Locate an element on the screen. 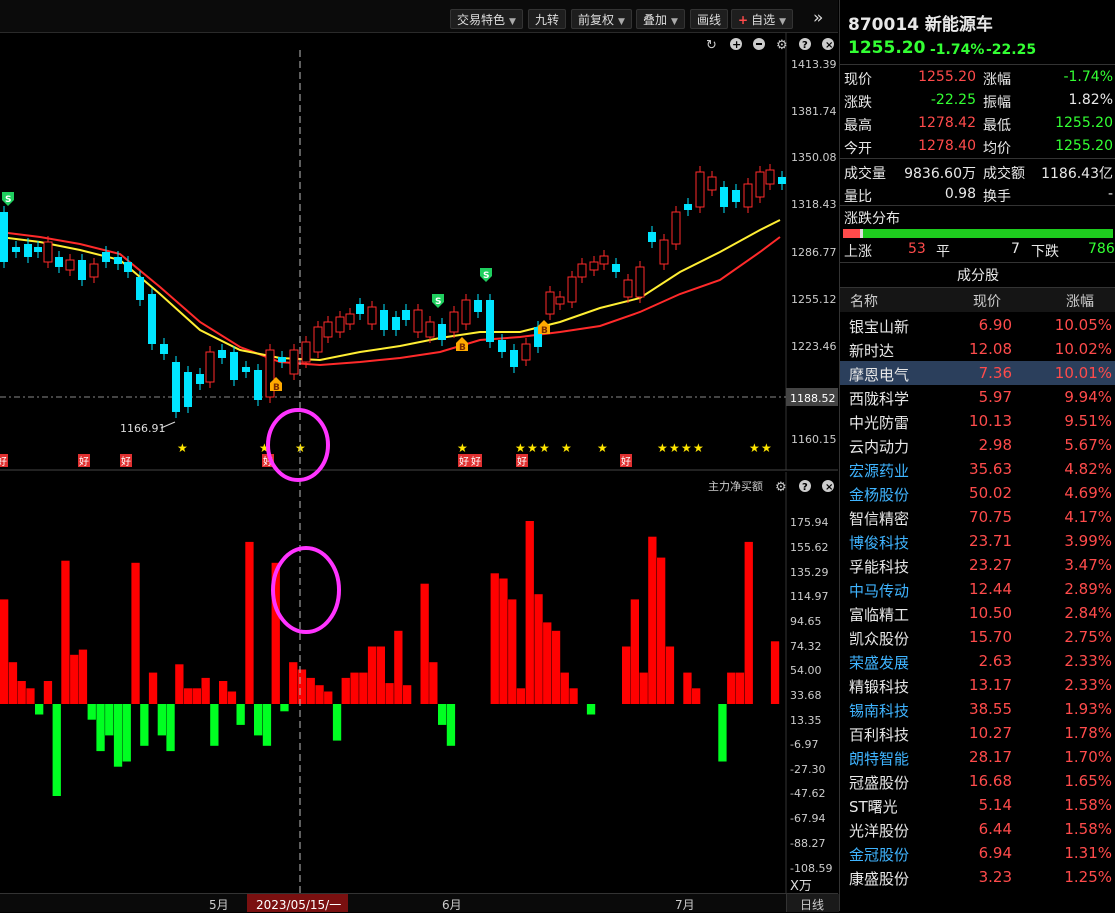 Image resolution: width=1115 pixels, height=913 pixels. stock-name: 金杨股份 is located at coordinates (879, 495).